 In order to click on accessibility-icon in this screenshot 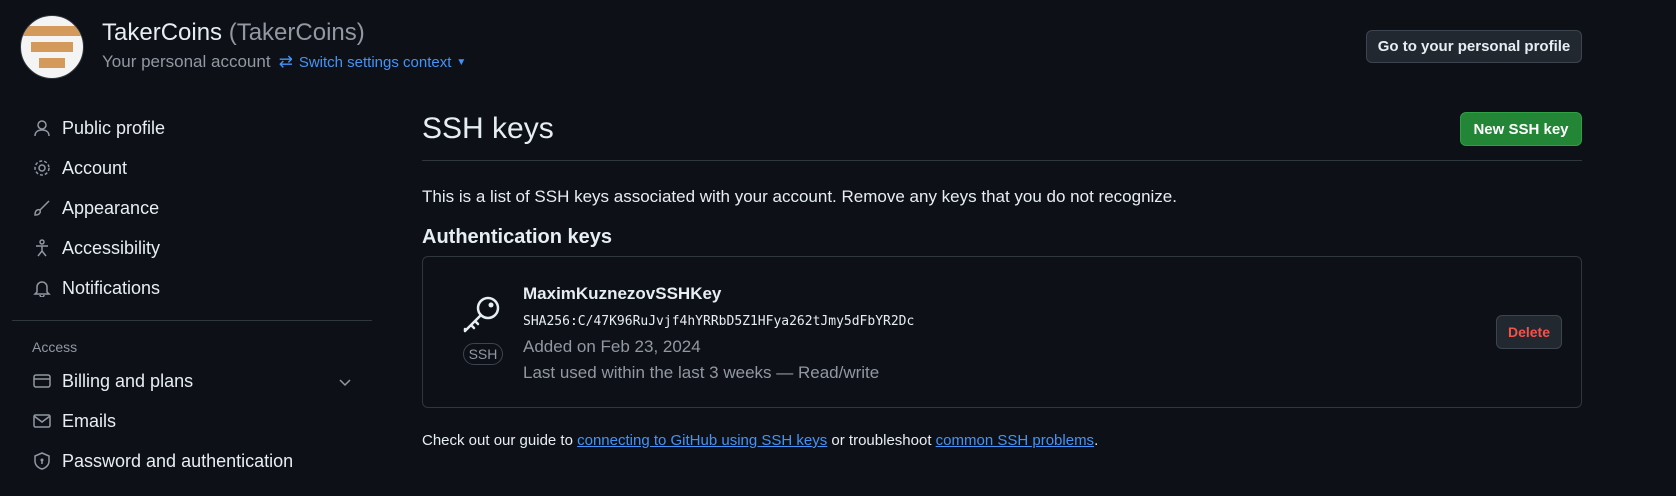, I will do `click(42, 248)`.